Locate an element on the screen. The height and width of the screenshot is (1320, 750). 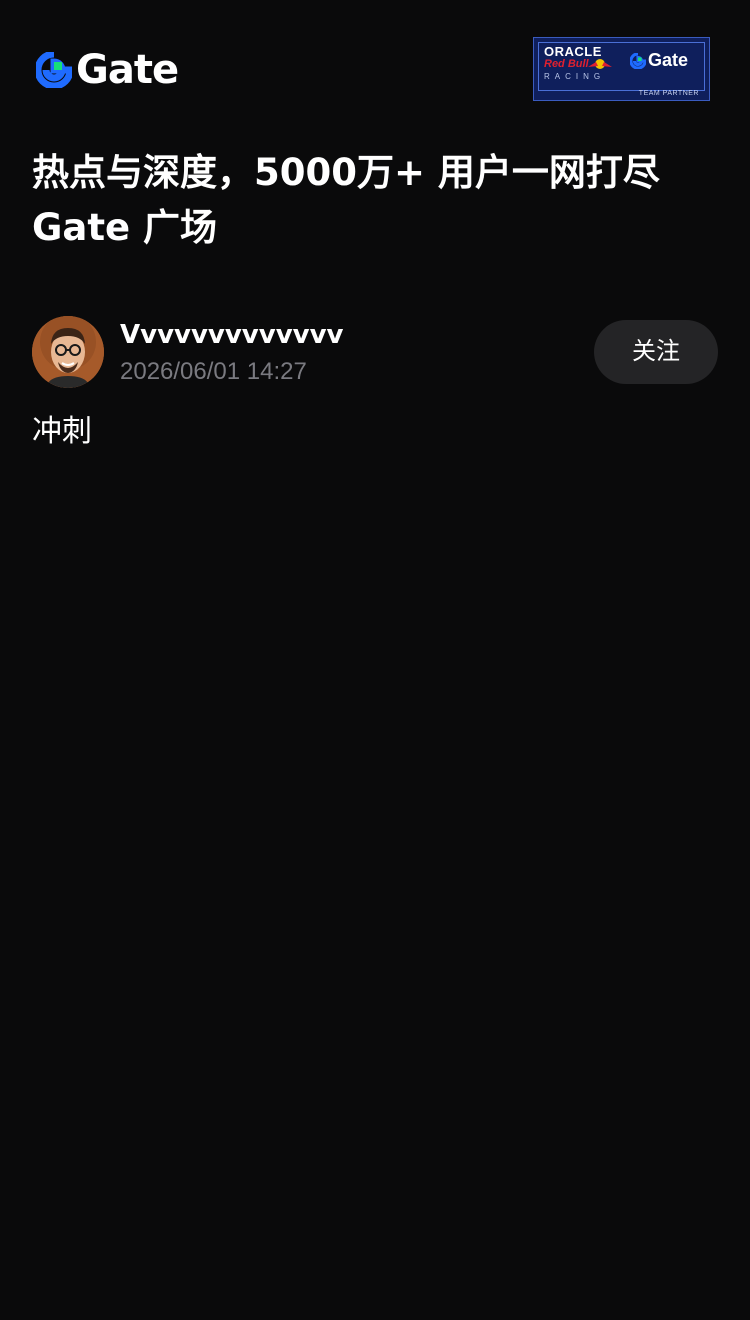
headline-line-2: Gate 广场 is located at coordinates (124, 227).